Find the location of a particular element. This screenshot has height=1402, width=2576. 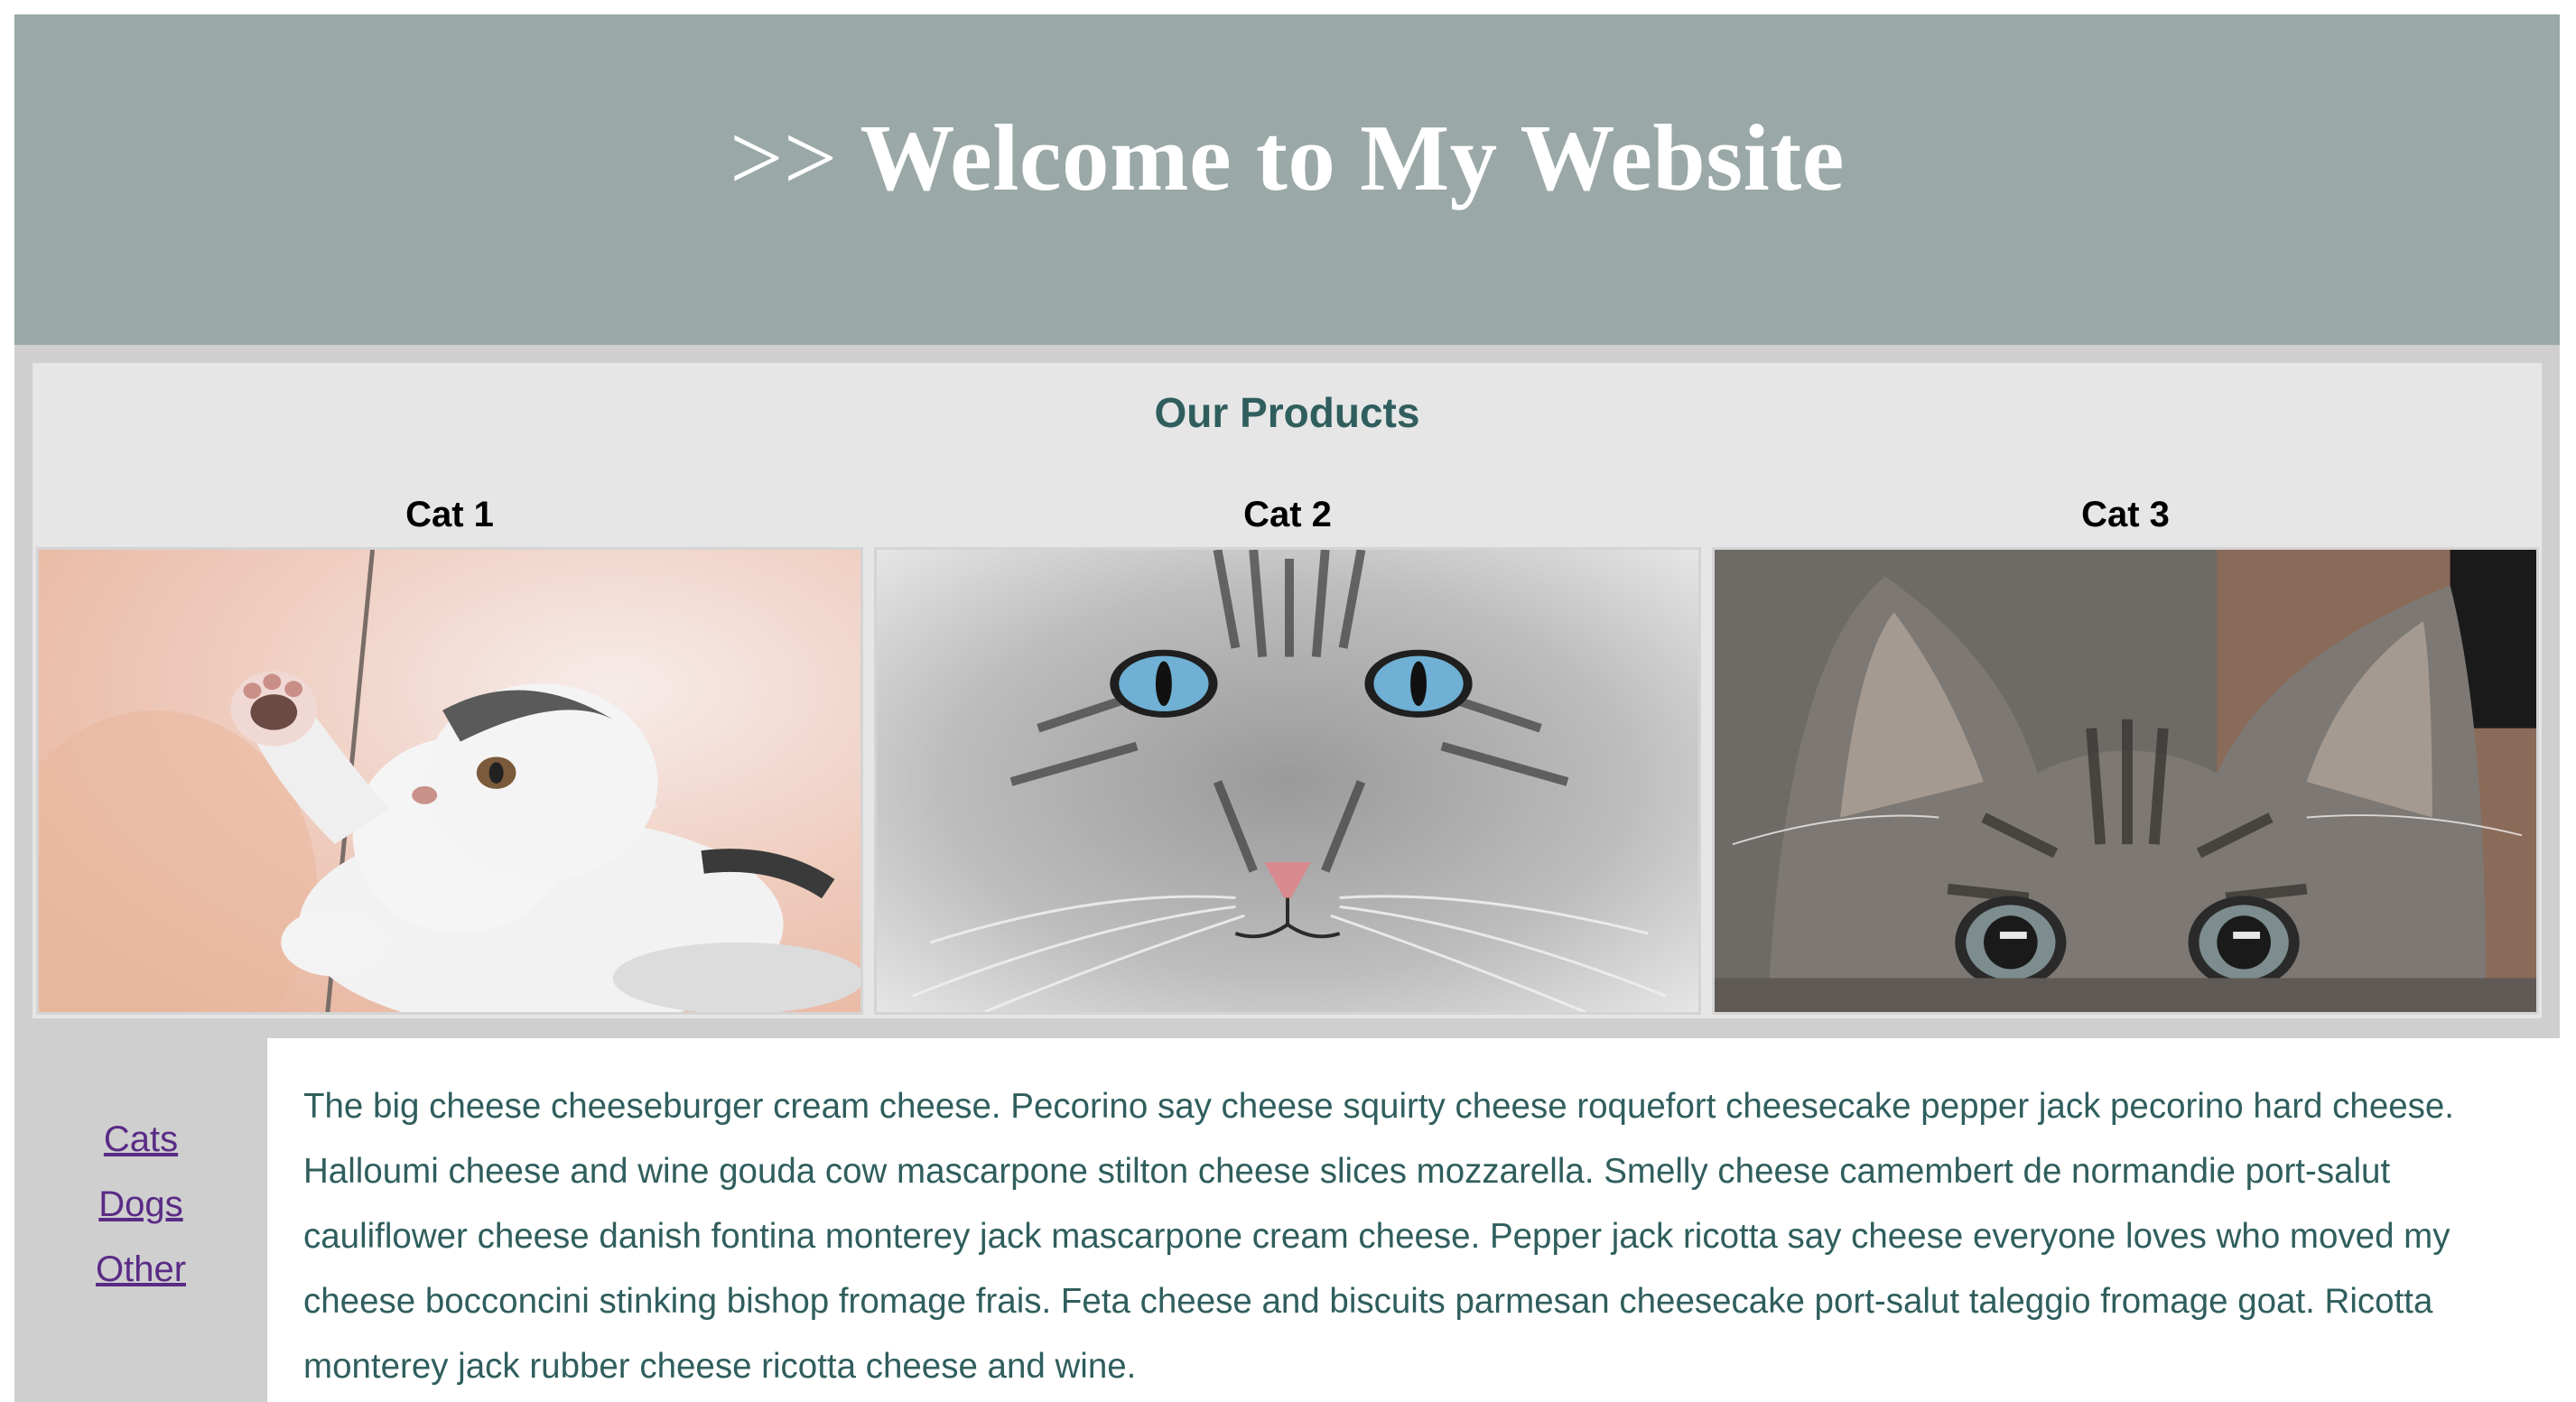

cat-2-image is located at coordinates (1287, 781).